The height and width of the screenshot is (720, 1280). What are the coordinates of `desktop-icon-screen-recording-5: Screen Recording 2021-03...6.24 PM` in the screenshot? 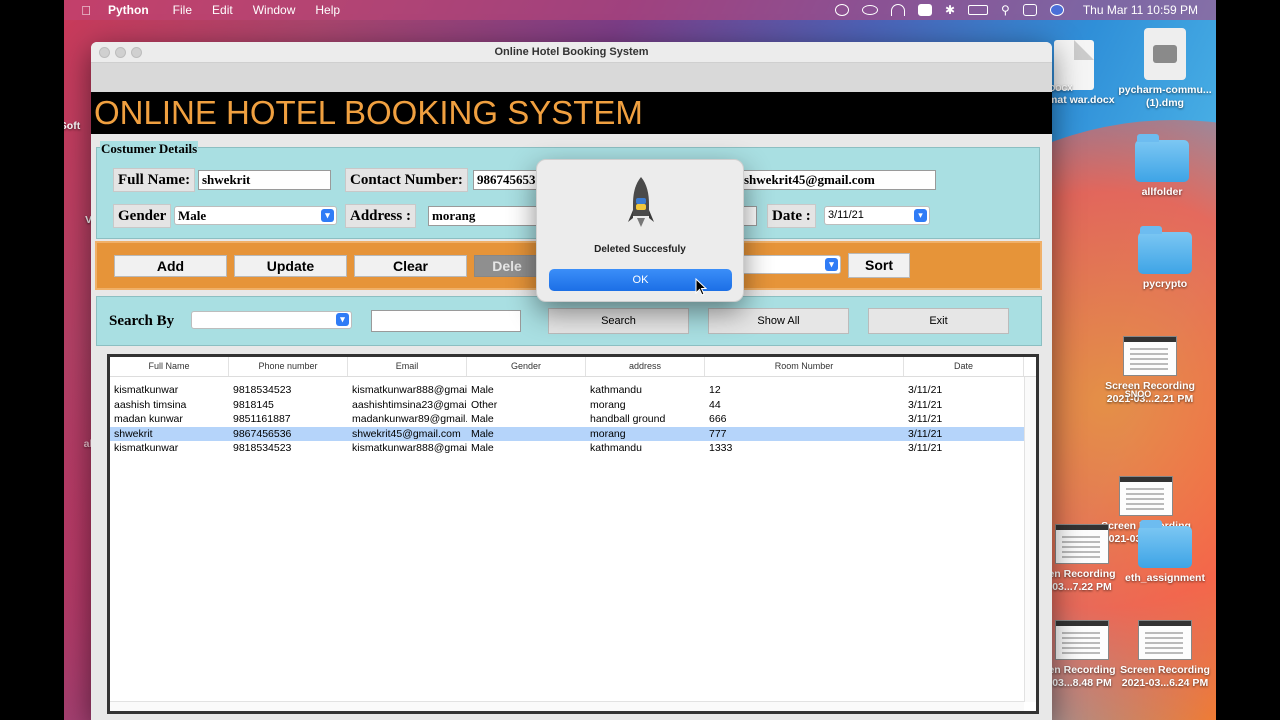 It's located at (1165, 655).